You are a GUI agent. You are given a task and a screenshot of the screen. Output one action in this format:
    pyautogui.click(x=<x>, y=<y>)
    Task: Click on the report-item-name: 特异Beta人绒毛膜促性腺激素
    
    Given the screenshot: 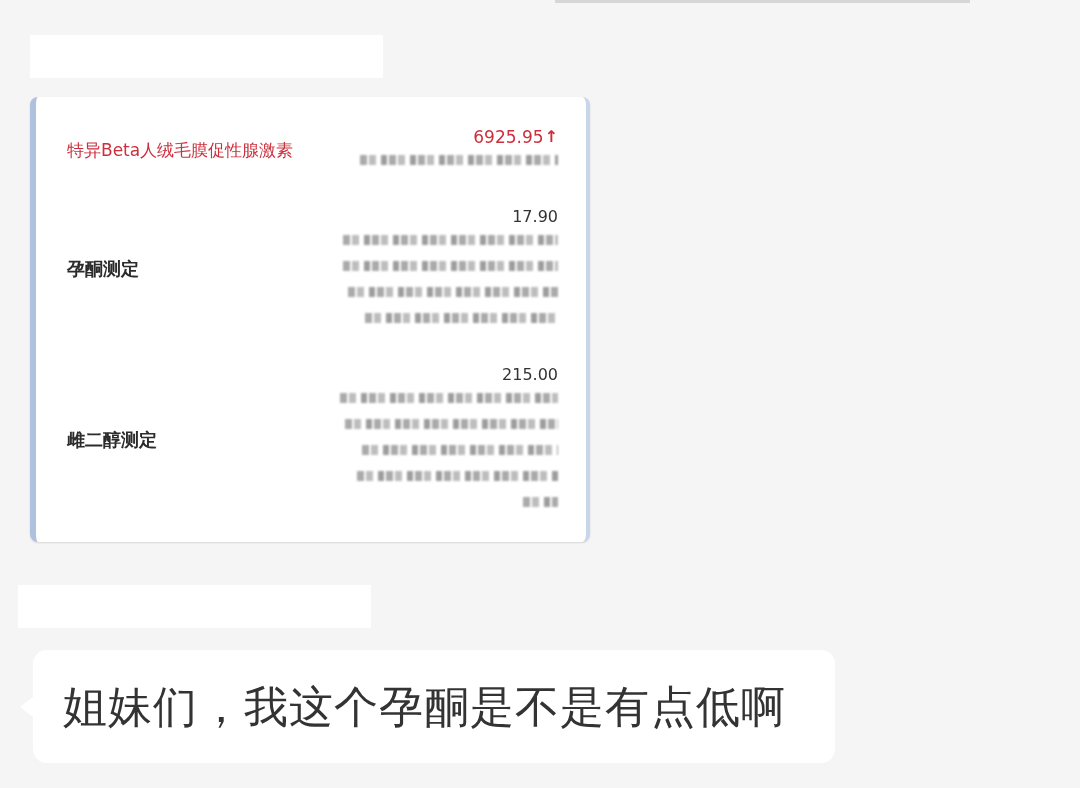 What is the action you would take?
    pyautogui.click(x=180, y=150)
    